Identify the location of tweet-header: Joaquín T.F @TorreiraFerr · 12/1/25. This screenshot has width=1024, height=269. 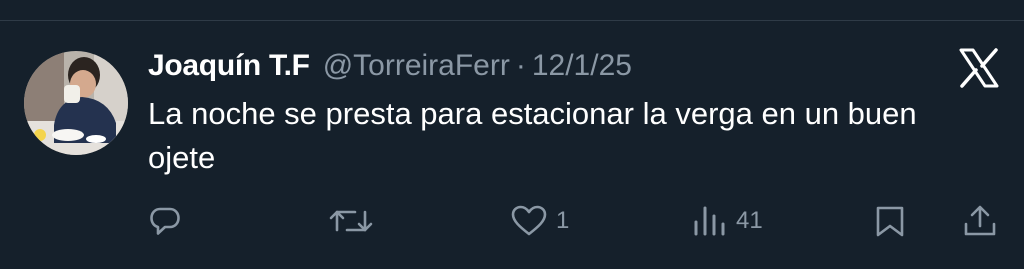
(390, 66).